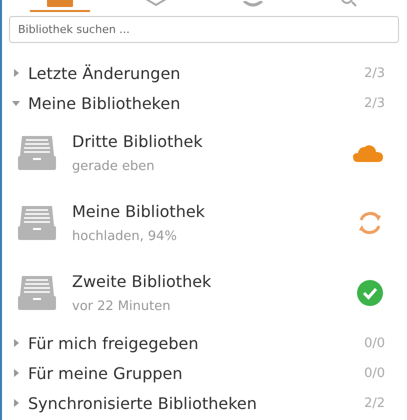 The image size is (407, 420). I want to click on library-status: vor 22 Minuten, so click(122, 306).